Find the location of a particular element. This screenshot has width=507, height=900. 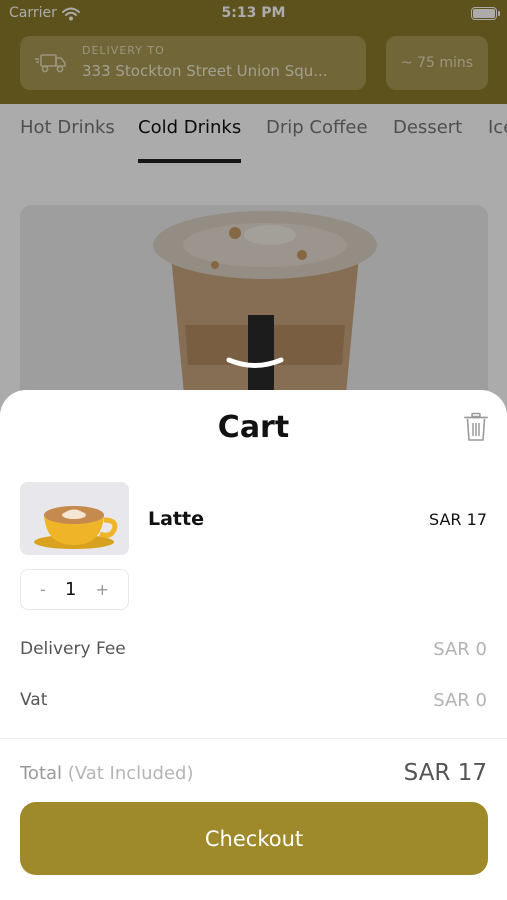

chevron-down-icon is located at coordinates (255, 366).